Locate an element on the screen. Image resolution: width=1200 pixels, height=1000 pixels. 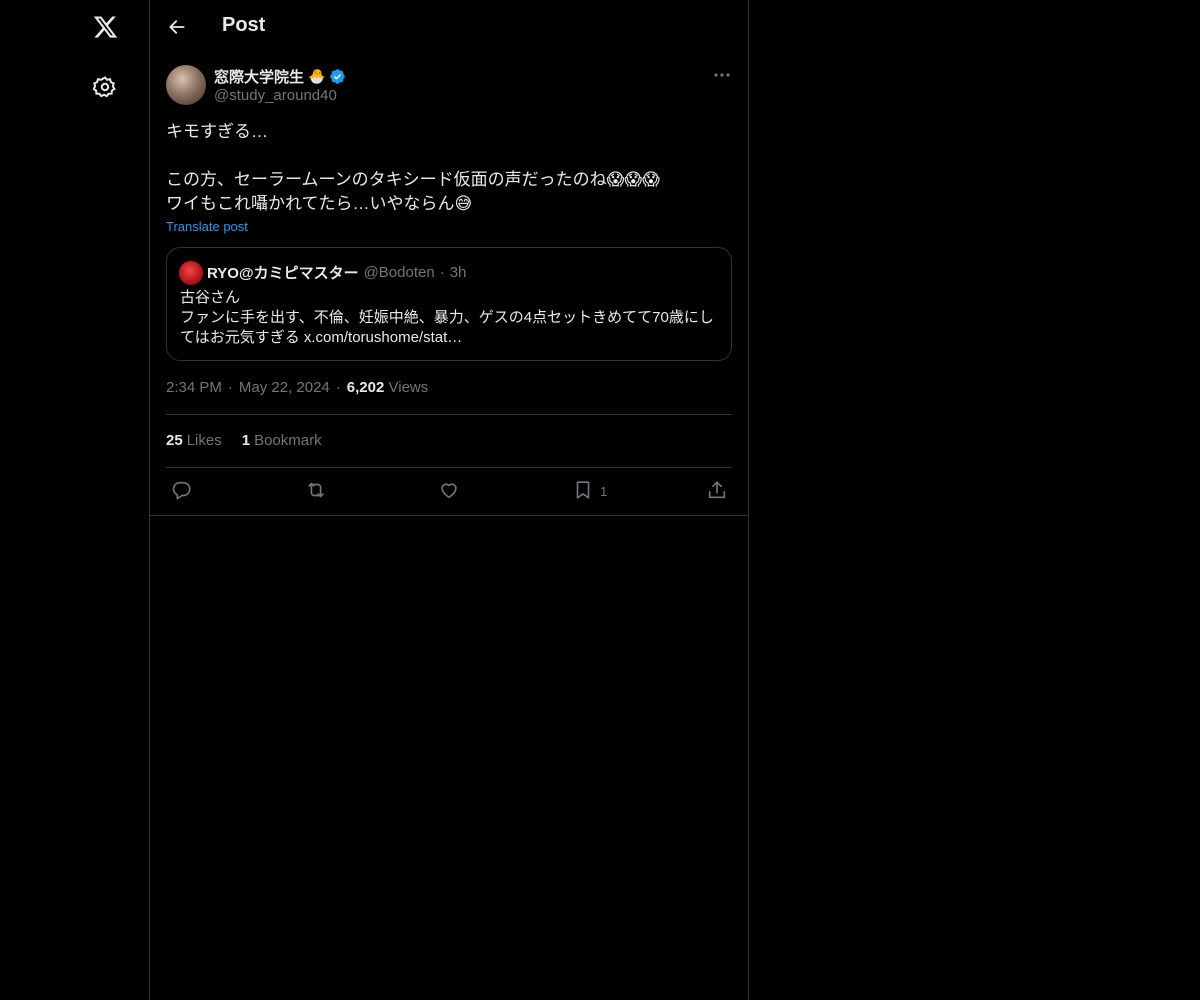
reply-icon is located at coordinates (181, 491).